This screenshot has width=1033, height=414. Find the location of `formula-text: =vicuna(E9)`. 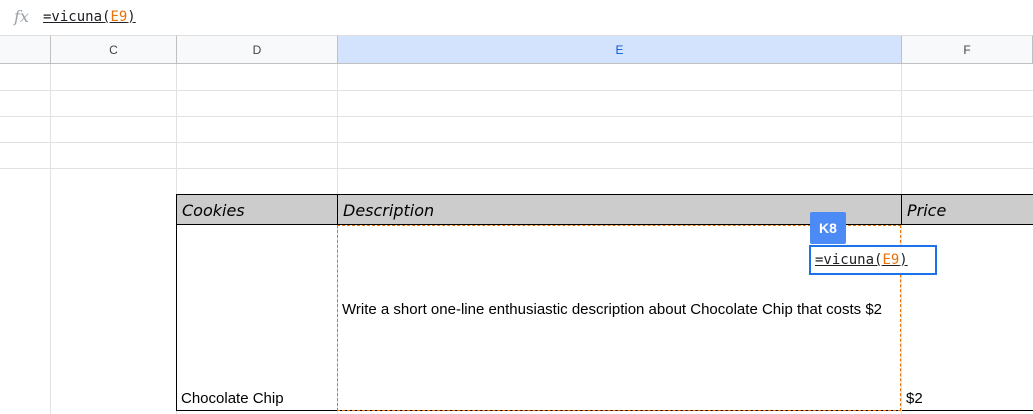

formula-text: =vicuna(E9) is located at coordinates (89, 17).